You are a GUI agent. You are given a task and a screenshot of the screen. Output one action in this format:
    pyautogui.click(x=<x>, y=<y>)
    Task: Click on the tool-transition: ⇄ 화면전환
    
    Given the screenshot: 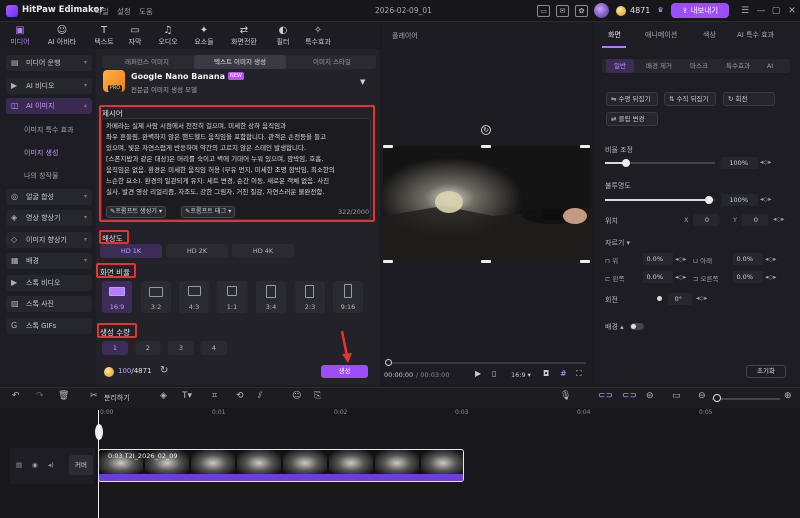 What is the action you would take?
    pyautogui.click(x=244, y=35)
    